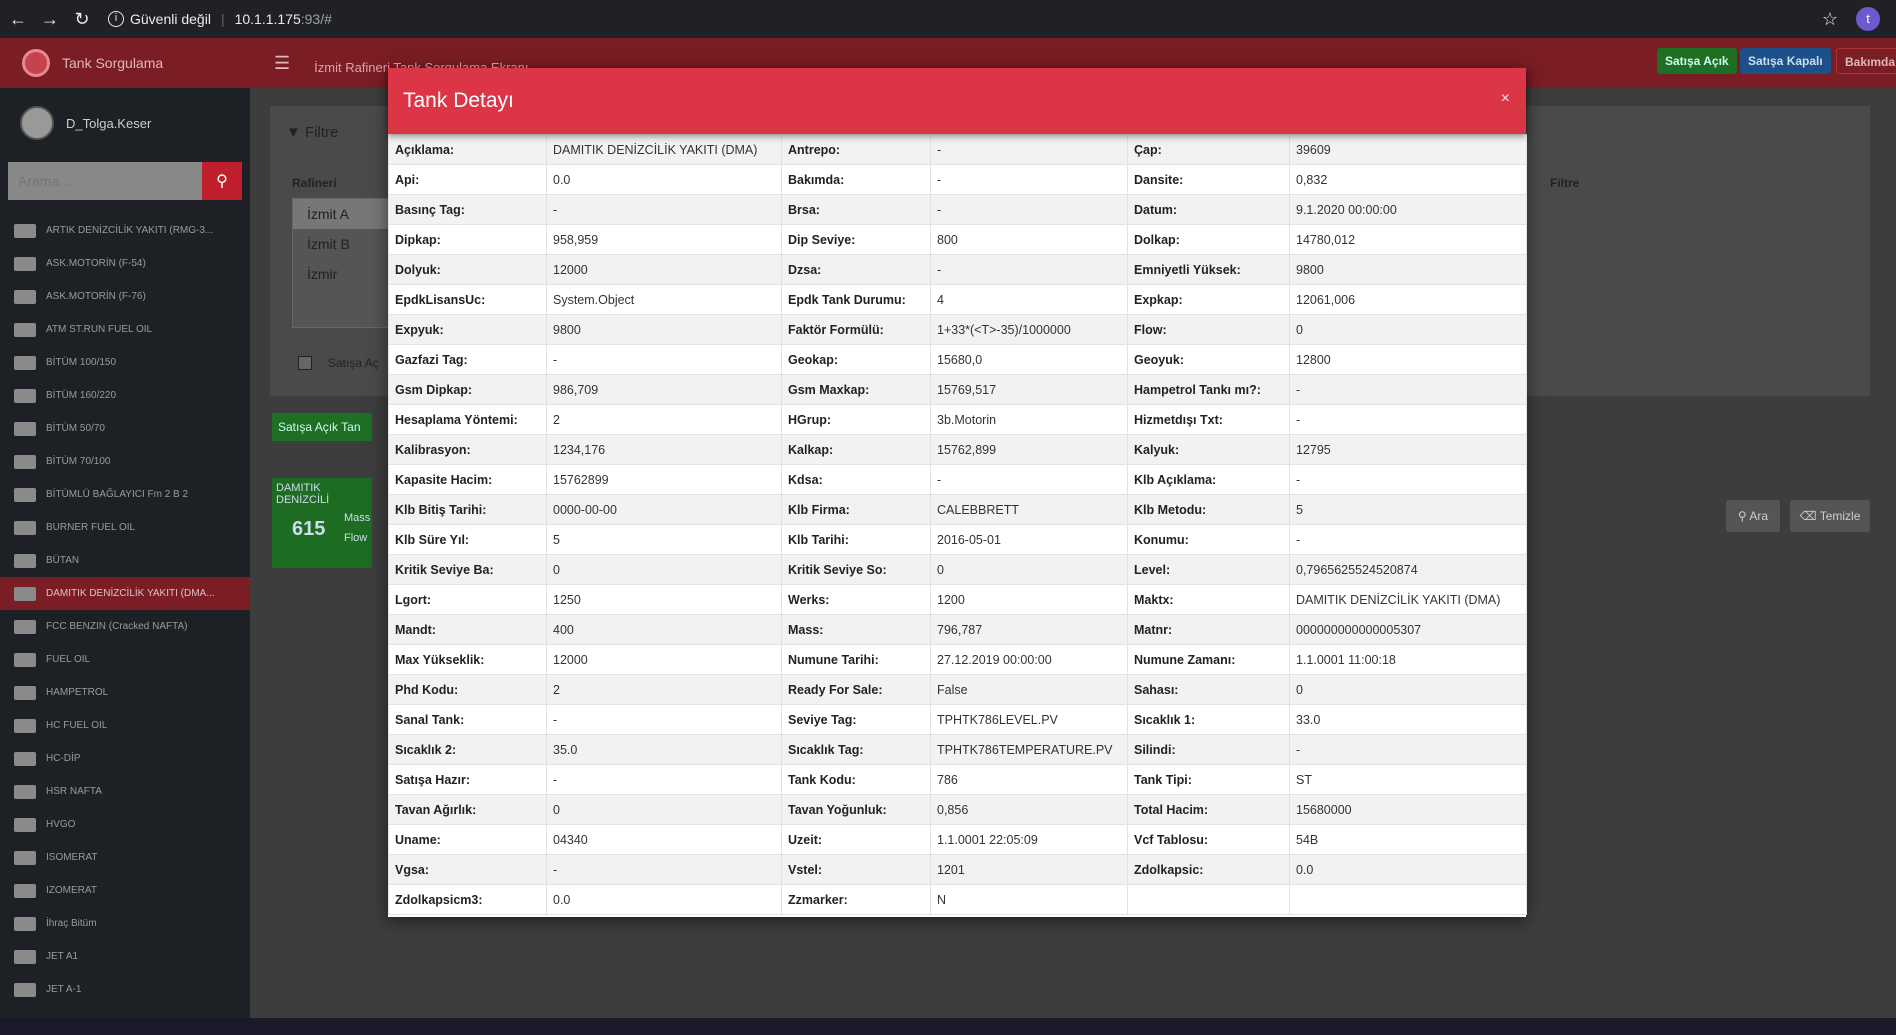  I want to click on field-value: 15680000, so click(1408, 809).